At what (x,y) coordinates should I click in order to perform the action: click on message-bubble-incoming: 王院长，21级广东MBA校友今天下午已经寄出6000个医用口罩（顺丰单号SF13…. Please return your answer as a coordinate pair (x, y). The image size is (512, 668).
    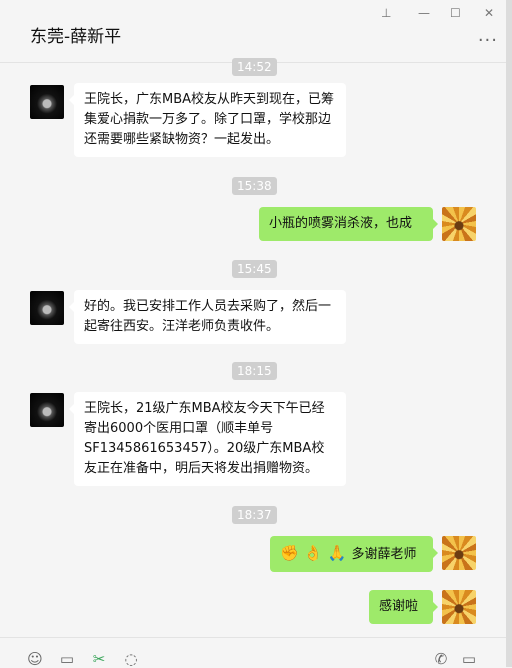
    Looking at the image, I should click on (207, 439).